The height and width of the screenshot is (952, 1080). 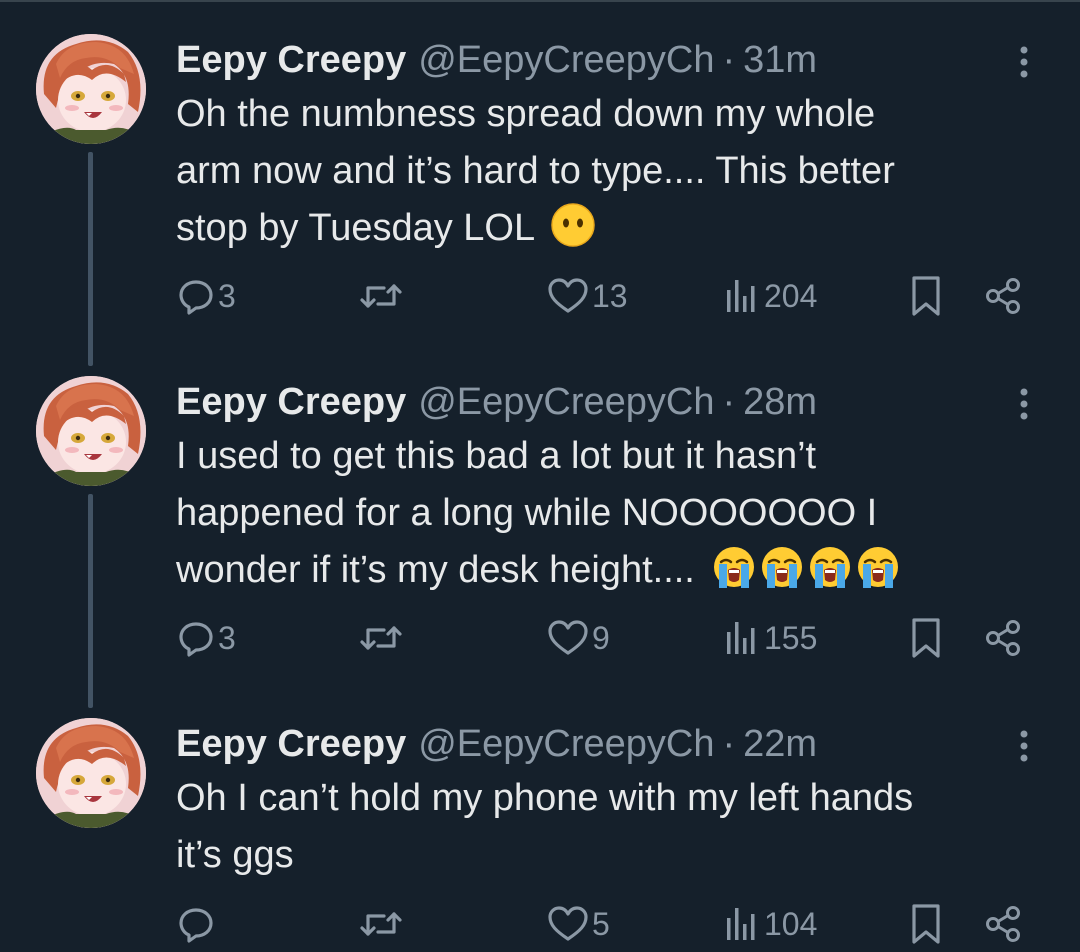 I want to click on face-without-mouth-emoji, so click(x=573, y=225).